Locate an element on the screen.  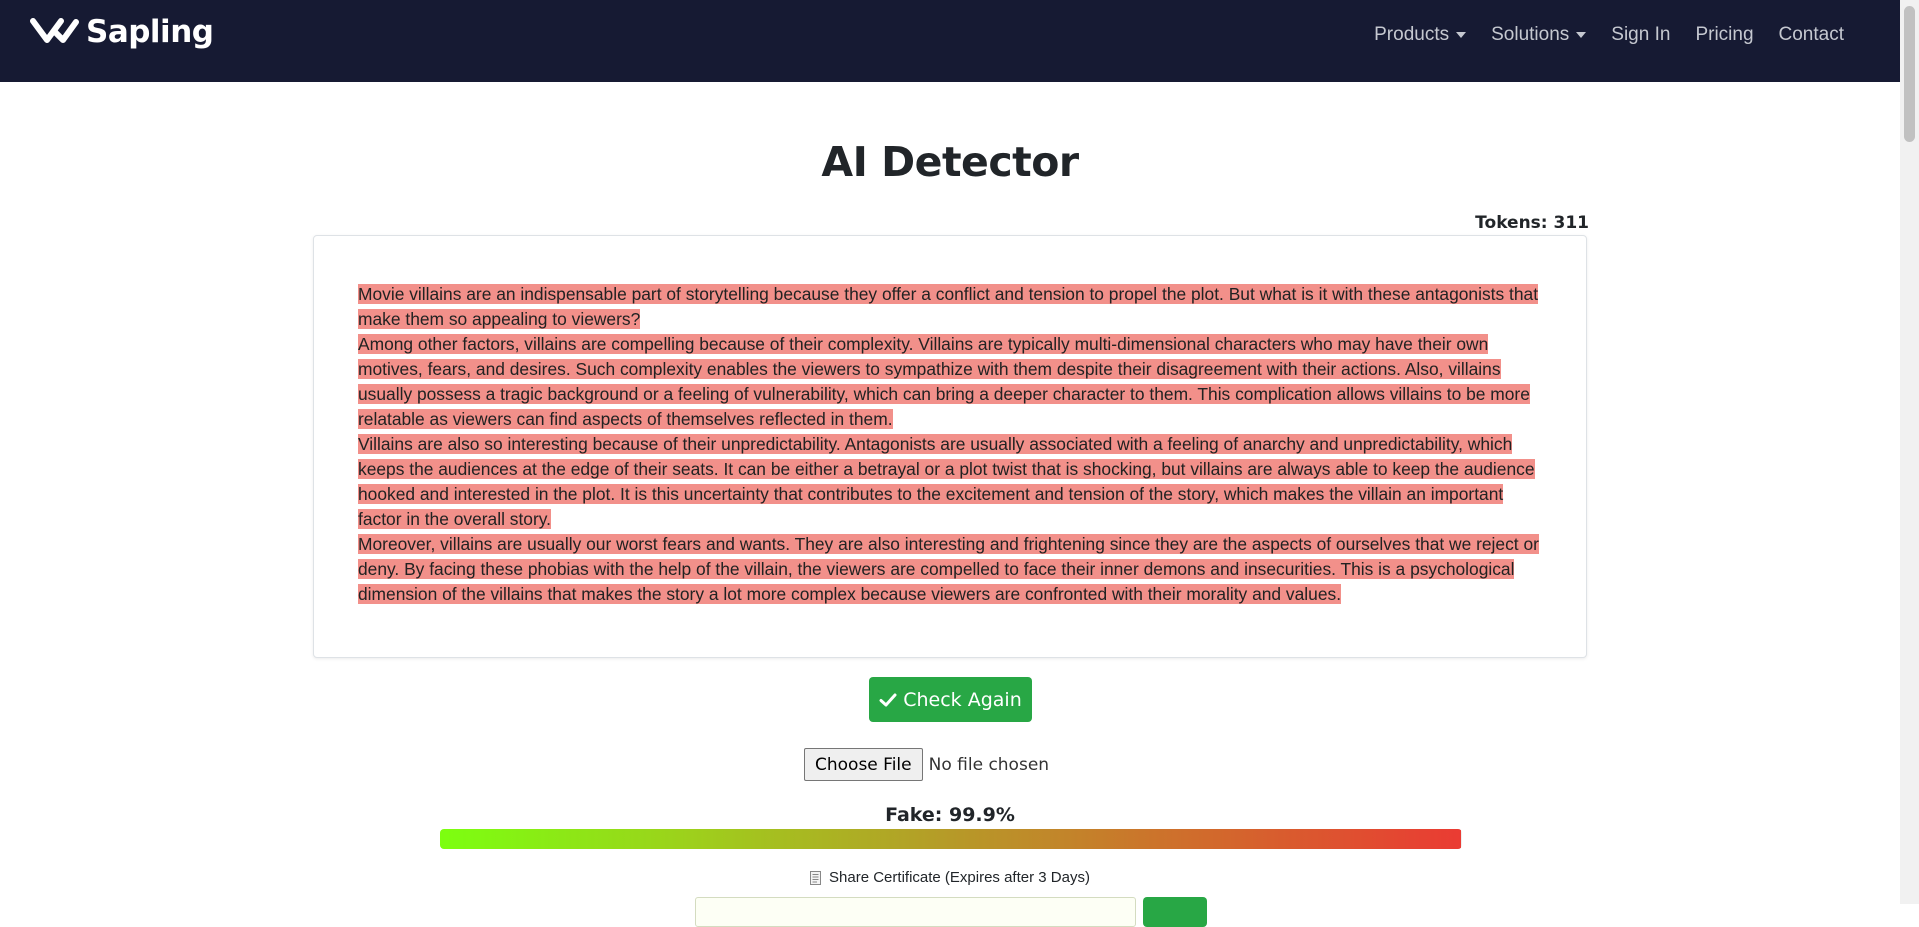
certificate-url-input is located at coordinates (915, 912).